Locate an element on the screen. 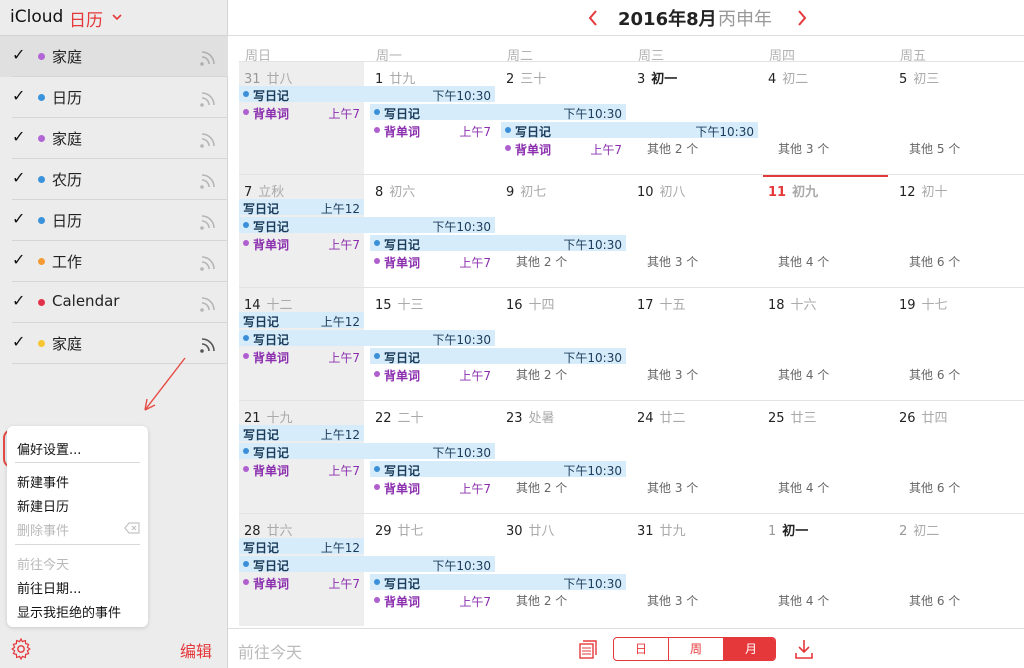  prev-month-icon is located at coordinates (593, 18).